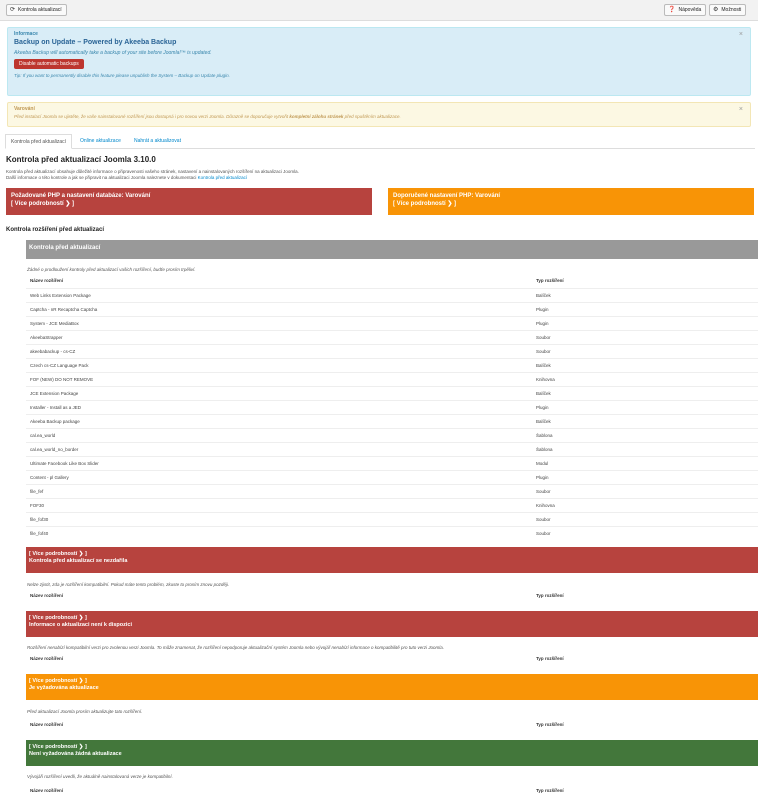 This screenshot has width=758, height=800. What do you see at coordinates (392, 477) in the screenshot?
I see `table-row: Content - pl Gallery Plugin` at bounding box center [392, 477].